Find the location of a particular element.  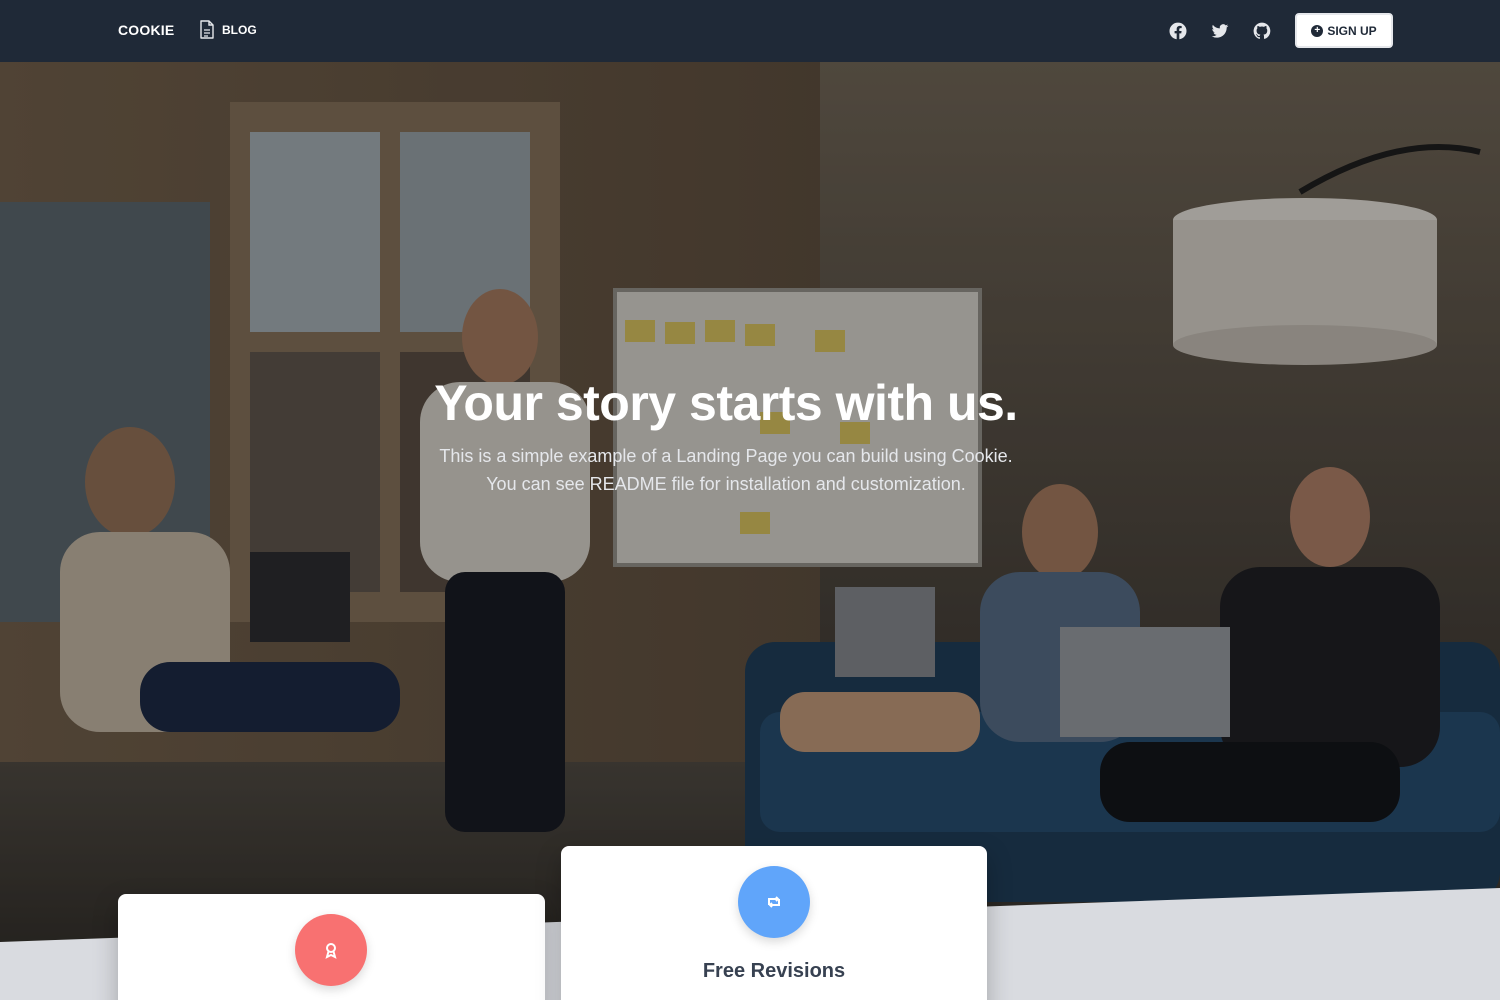

blog-link: BLOG is located at coordinates (228, 30).